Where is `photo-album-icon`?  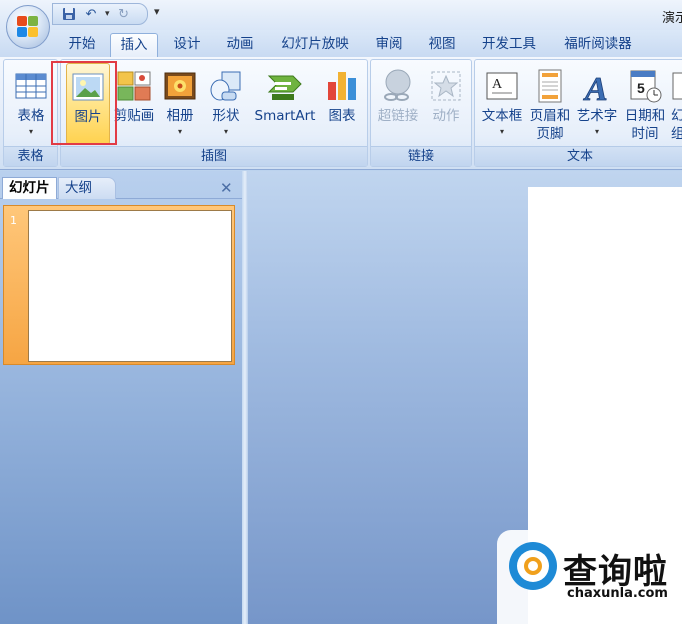
photo-album-icon is located at coordinates (180, 86).